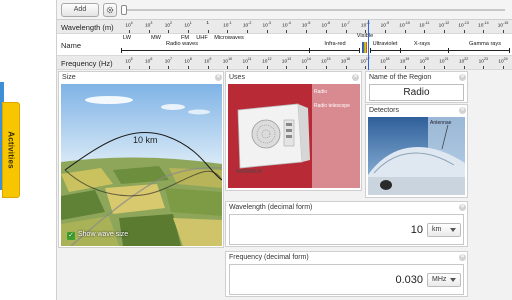  What do you see at coordinates (444, 61) in the screenshot?
I see `frequency-tick-label: 1021` at bounding box center [444, 61].